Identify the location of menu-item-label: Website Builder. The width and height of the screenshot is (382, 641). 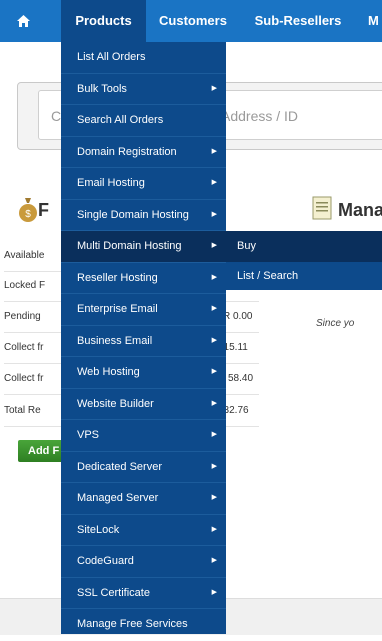
(115, 403).